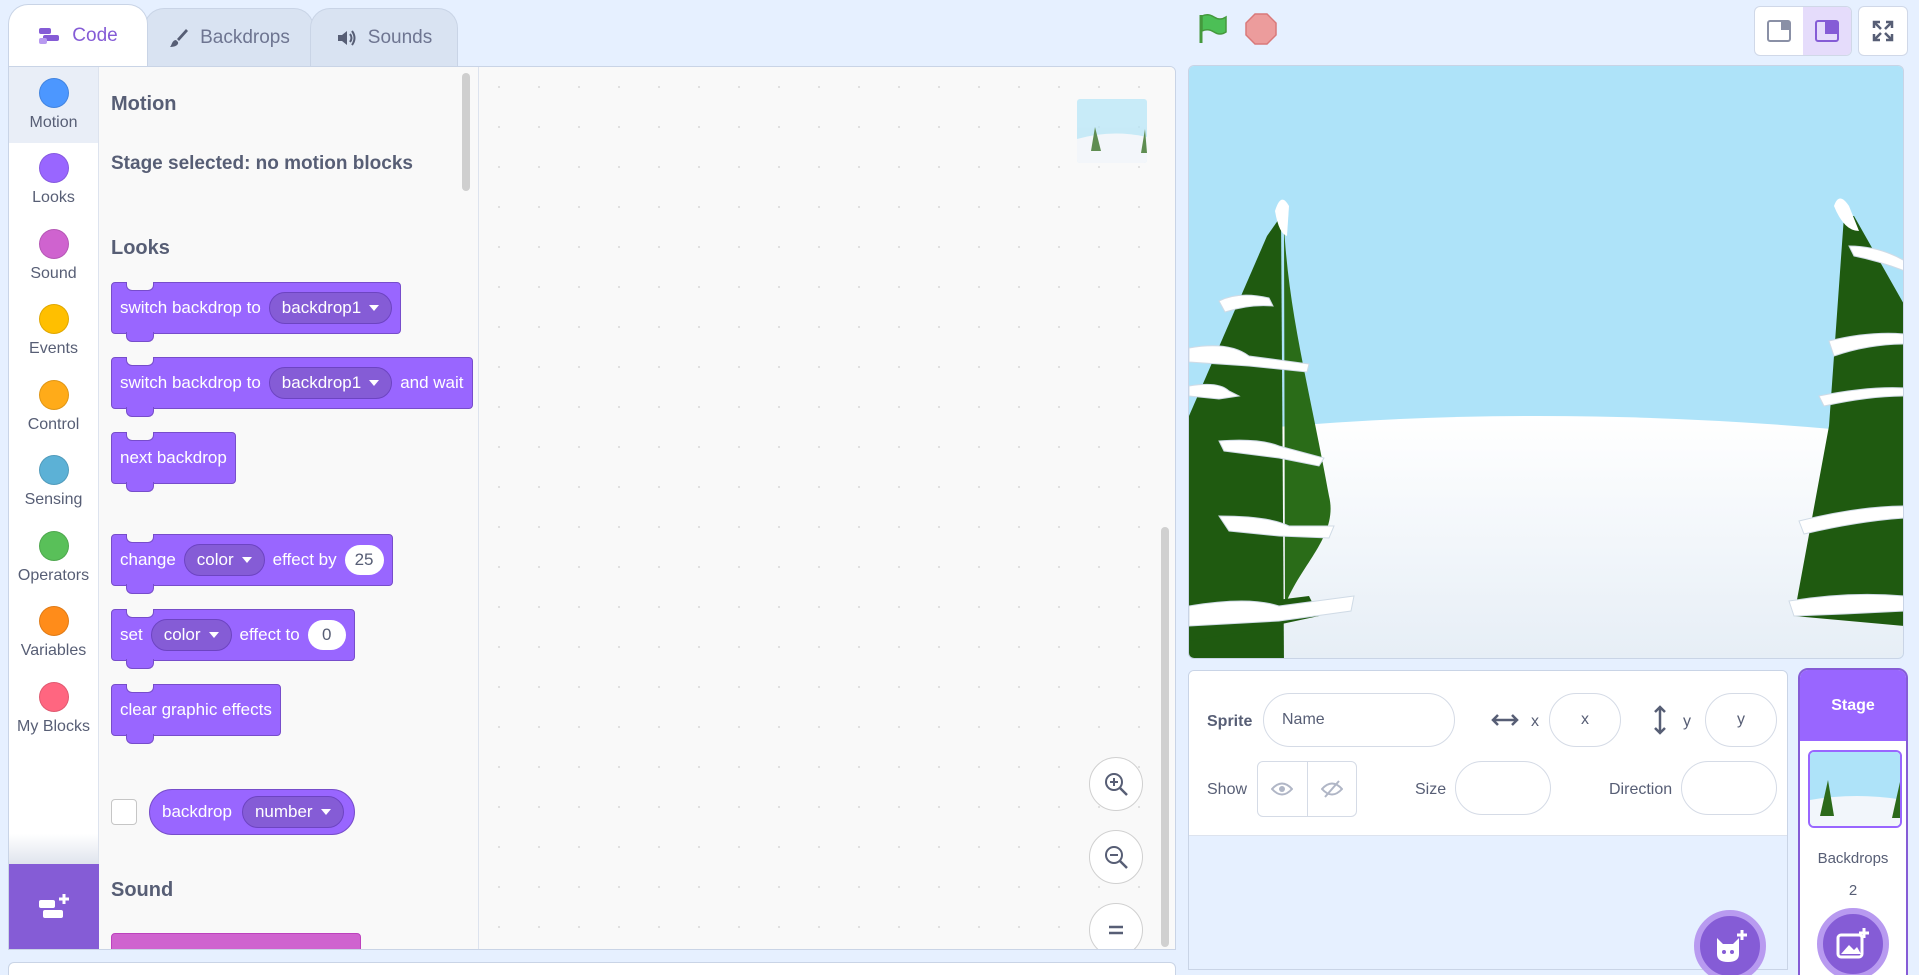 The width and height of the screenshot is (1919, 975). What do you see at coordinates (53, 273) in the screenshot?
I see `category-label: Sound` at bounding box center [53, 273].